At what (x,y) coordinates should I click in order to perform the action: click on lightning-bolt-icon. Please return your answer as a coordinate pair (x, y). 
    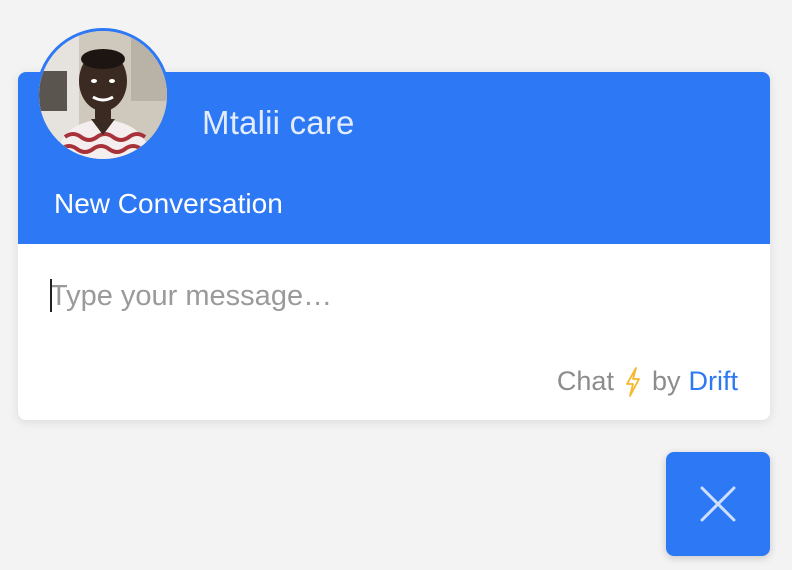
    Looking at the image, I should click on (633, 381).